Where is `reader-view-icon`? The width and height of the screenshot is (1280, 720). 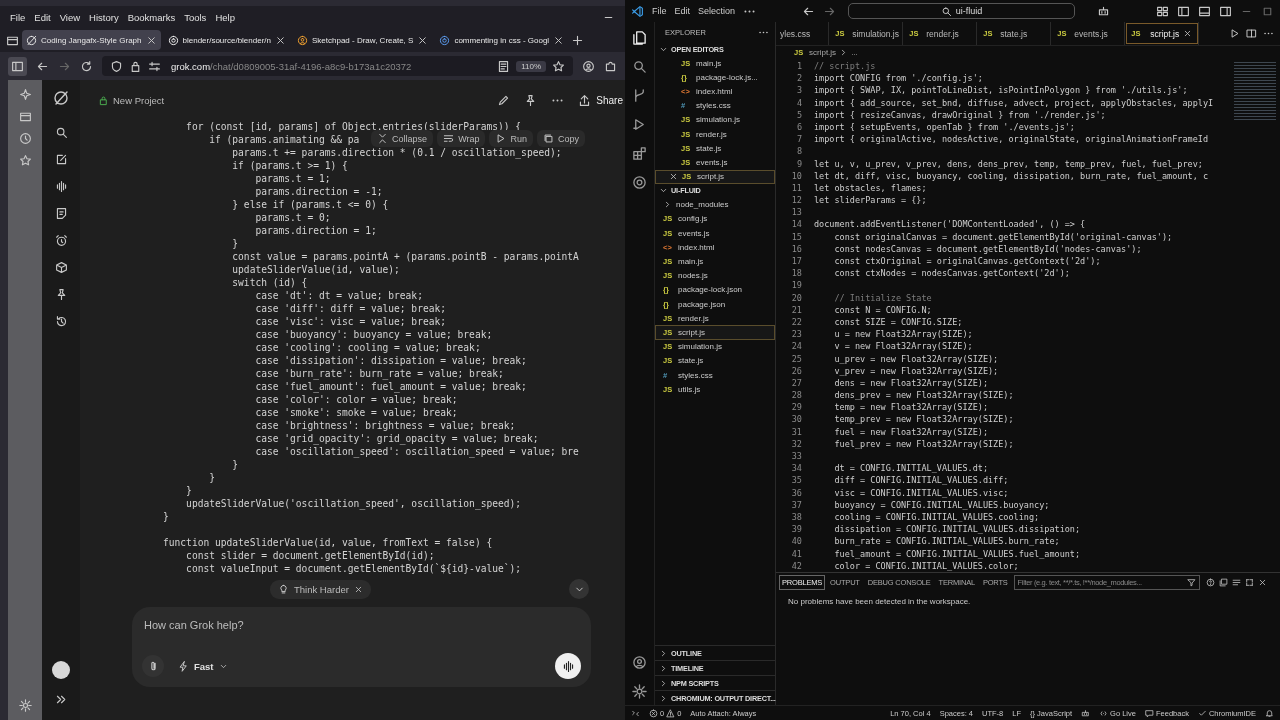
reader-view-icon is located at coordinates (504, 66).